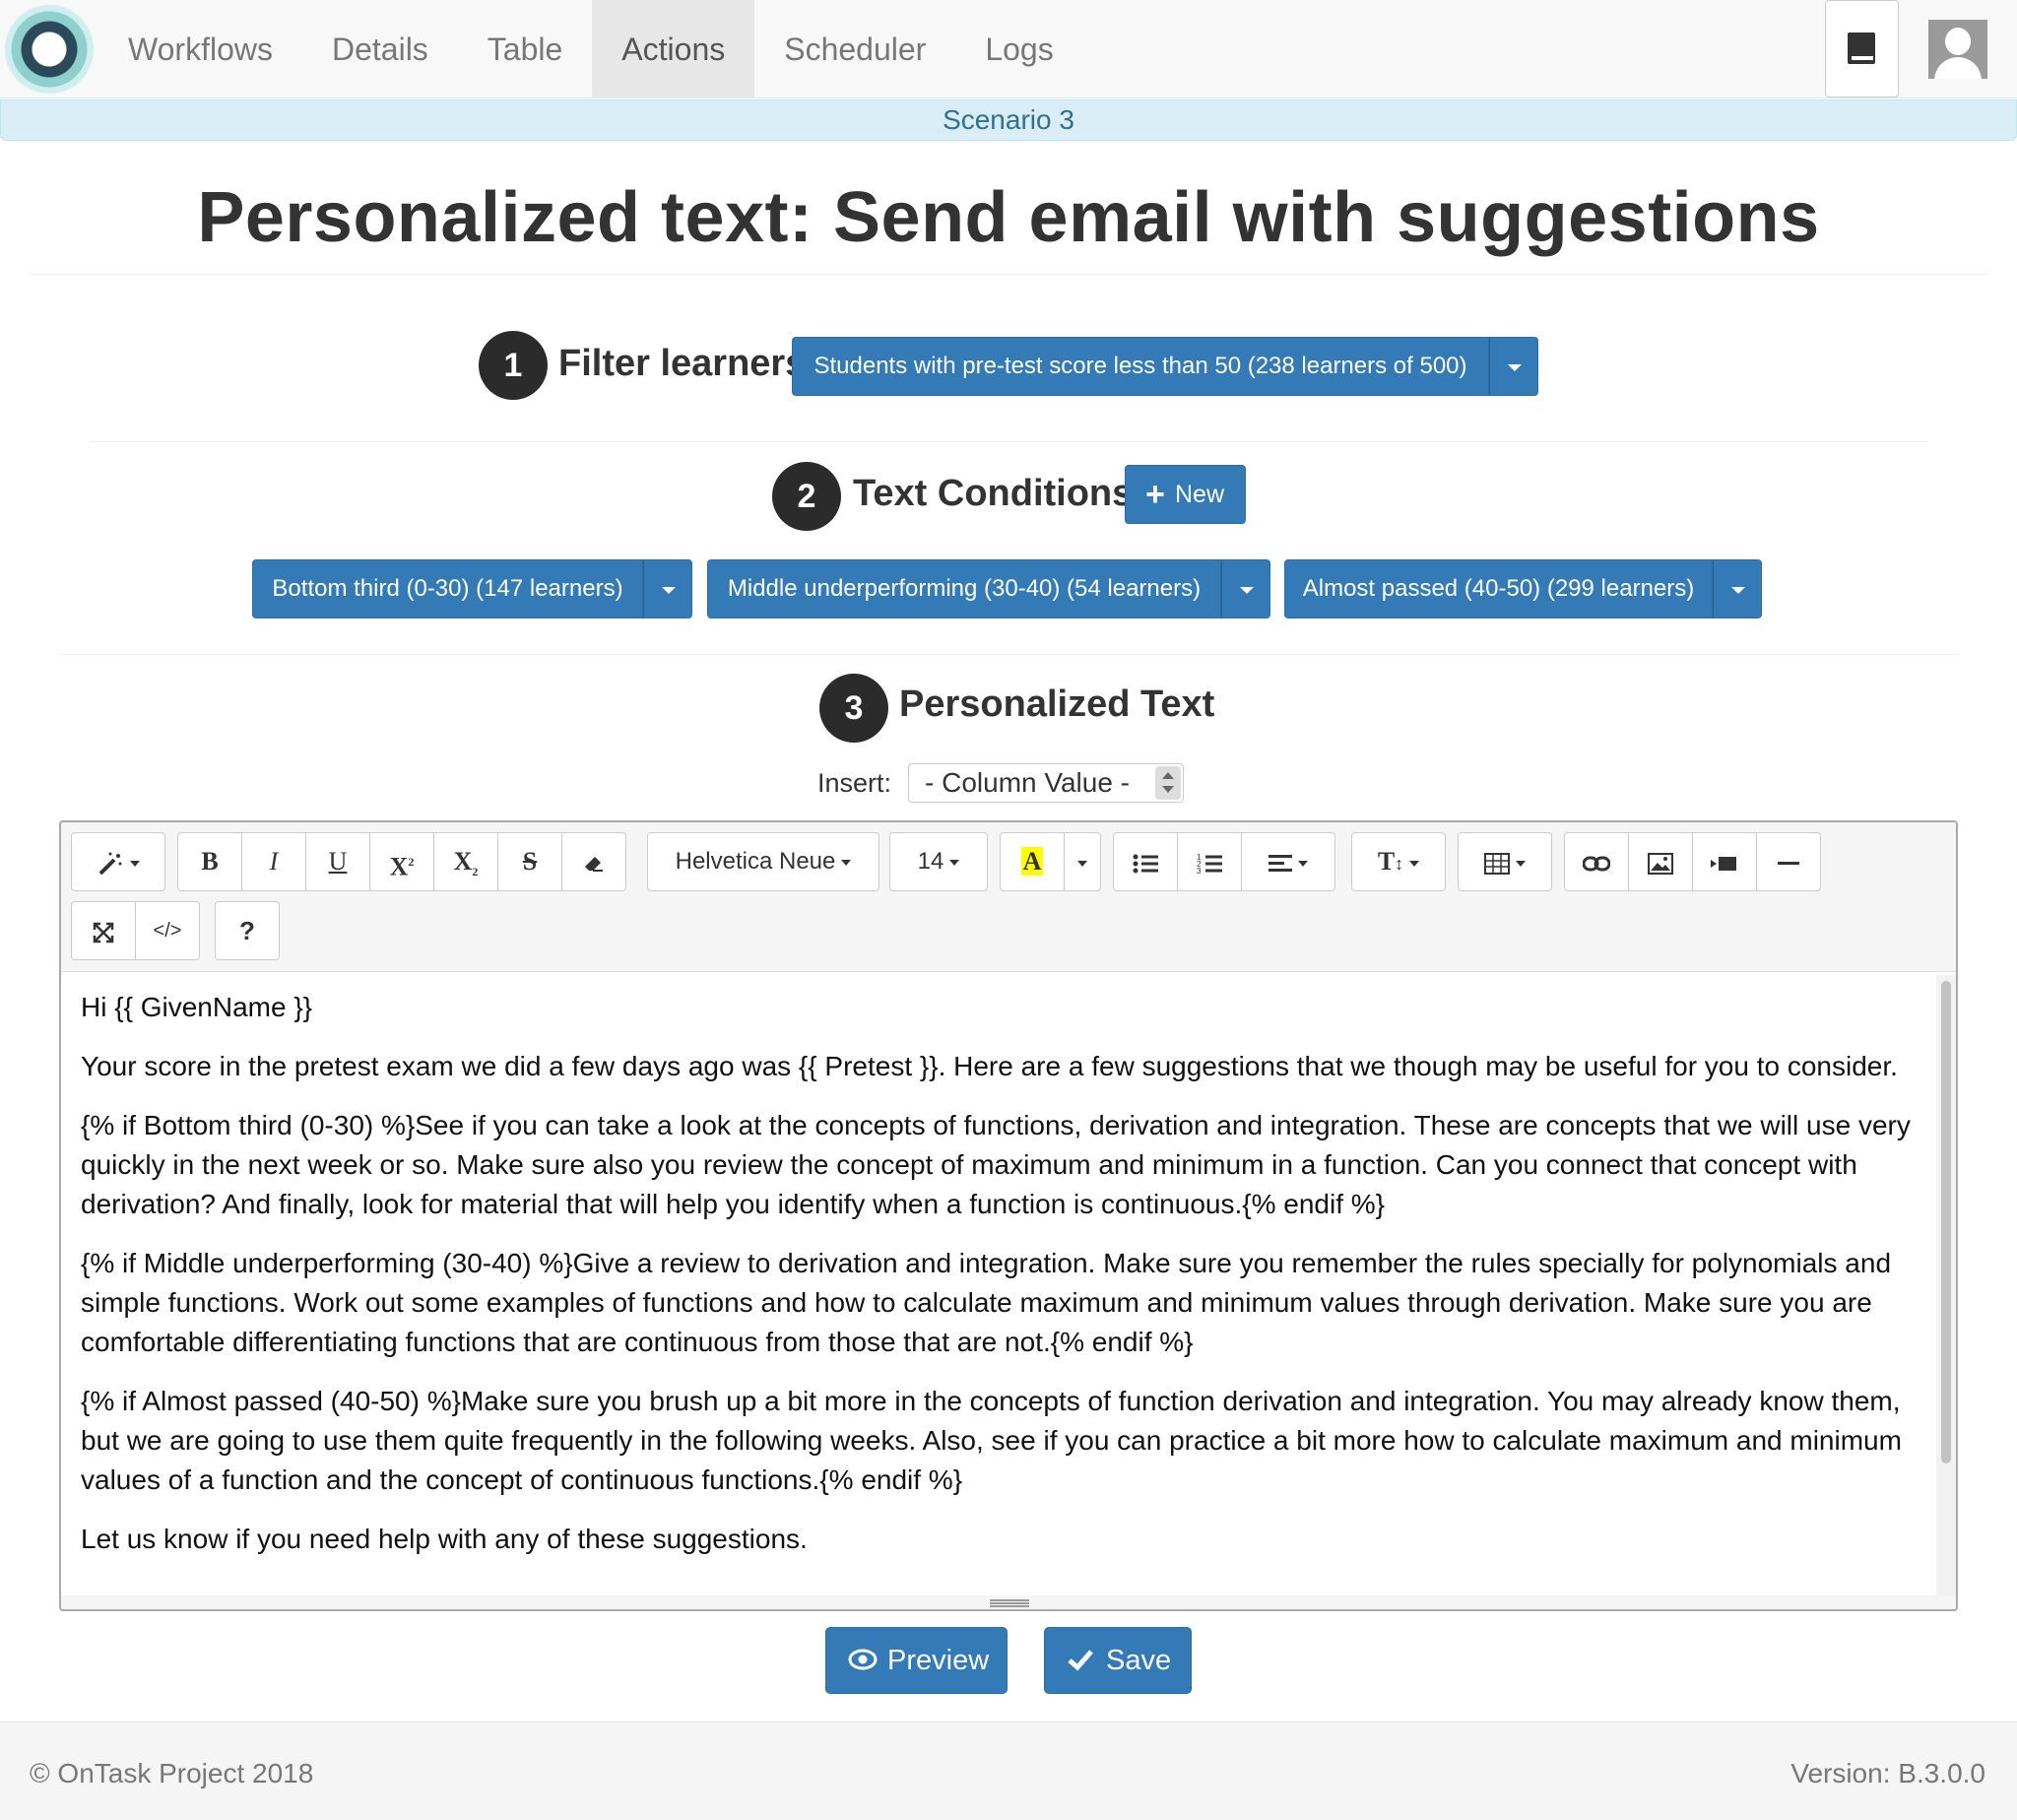 This screenshot has width=2017, height=1820. I want to click on preview-label: Preview, so click(938, 1660).